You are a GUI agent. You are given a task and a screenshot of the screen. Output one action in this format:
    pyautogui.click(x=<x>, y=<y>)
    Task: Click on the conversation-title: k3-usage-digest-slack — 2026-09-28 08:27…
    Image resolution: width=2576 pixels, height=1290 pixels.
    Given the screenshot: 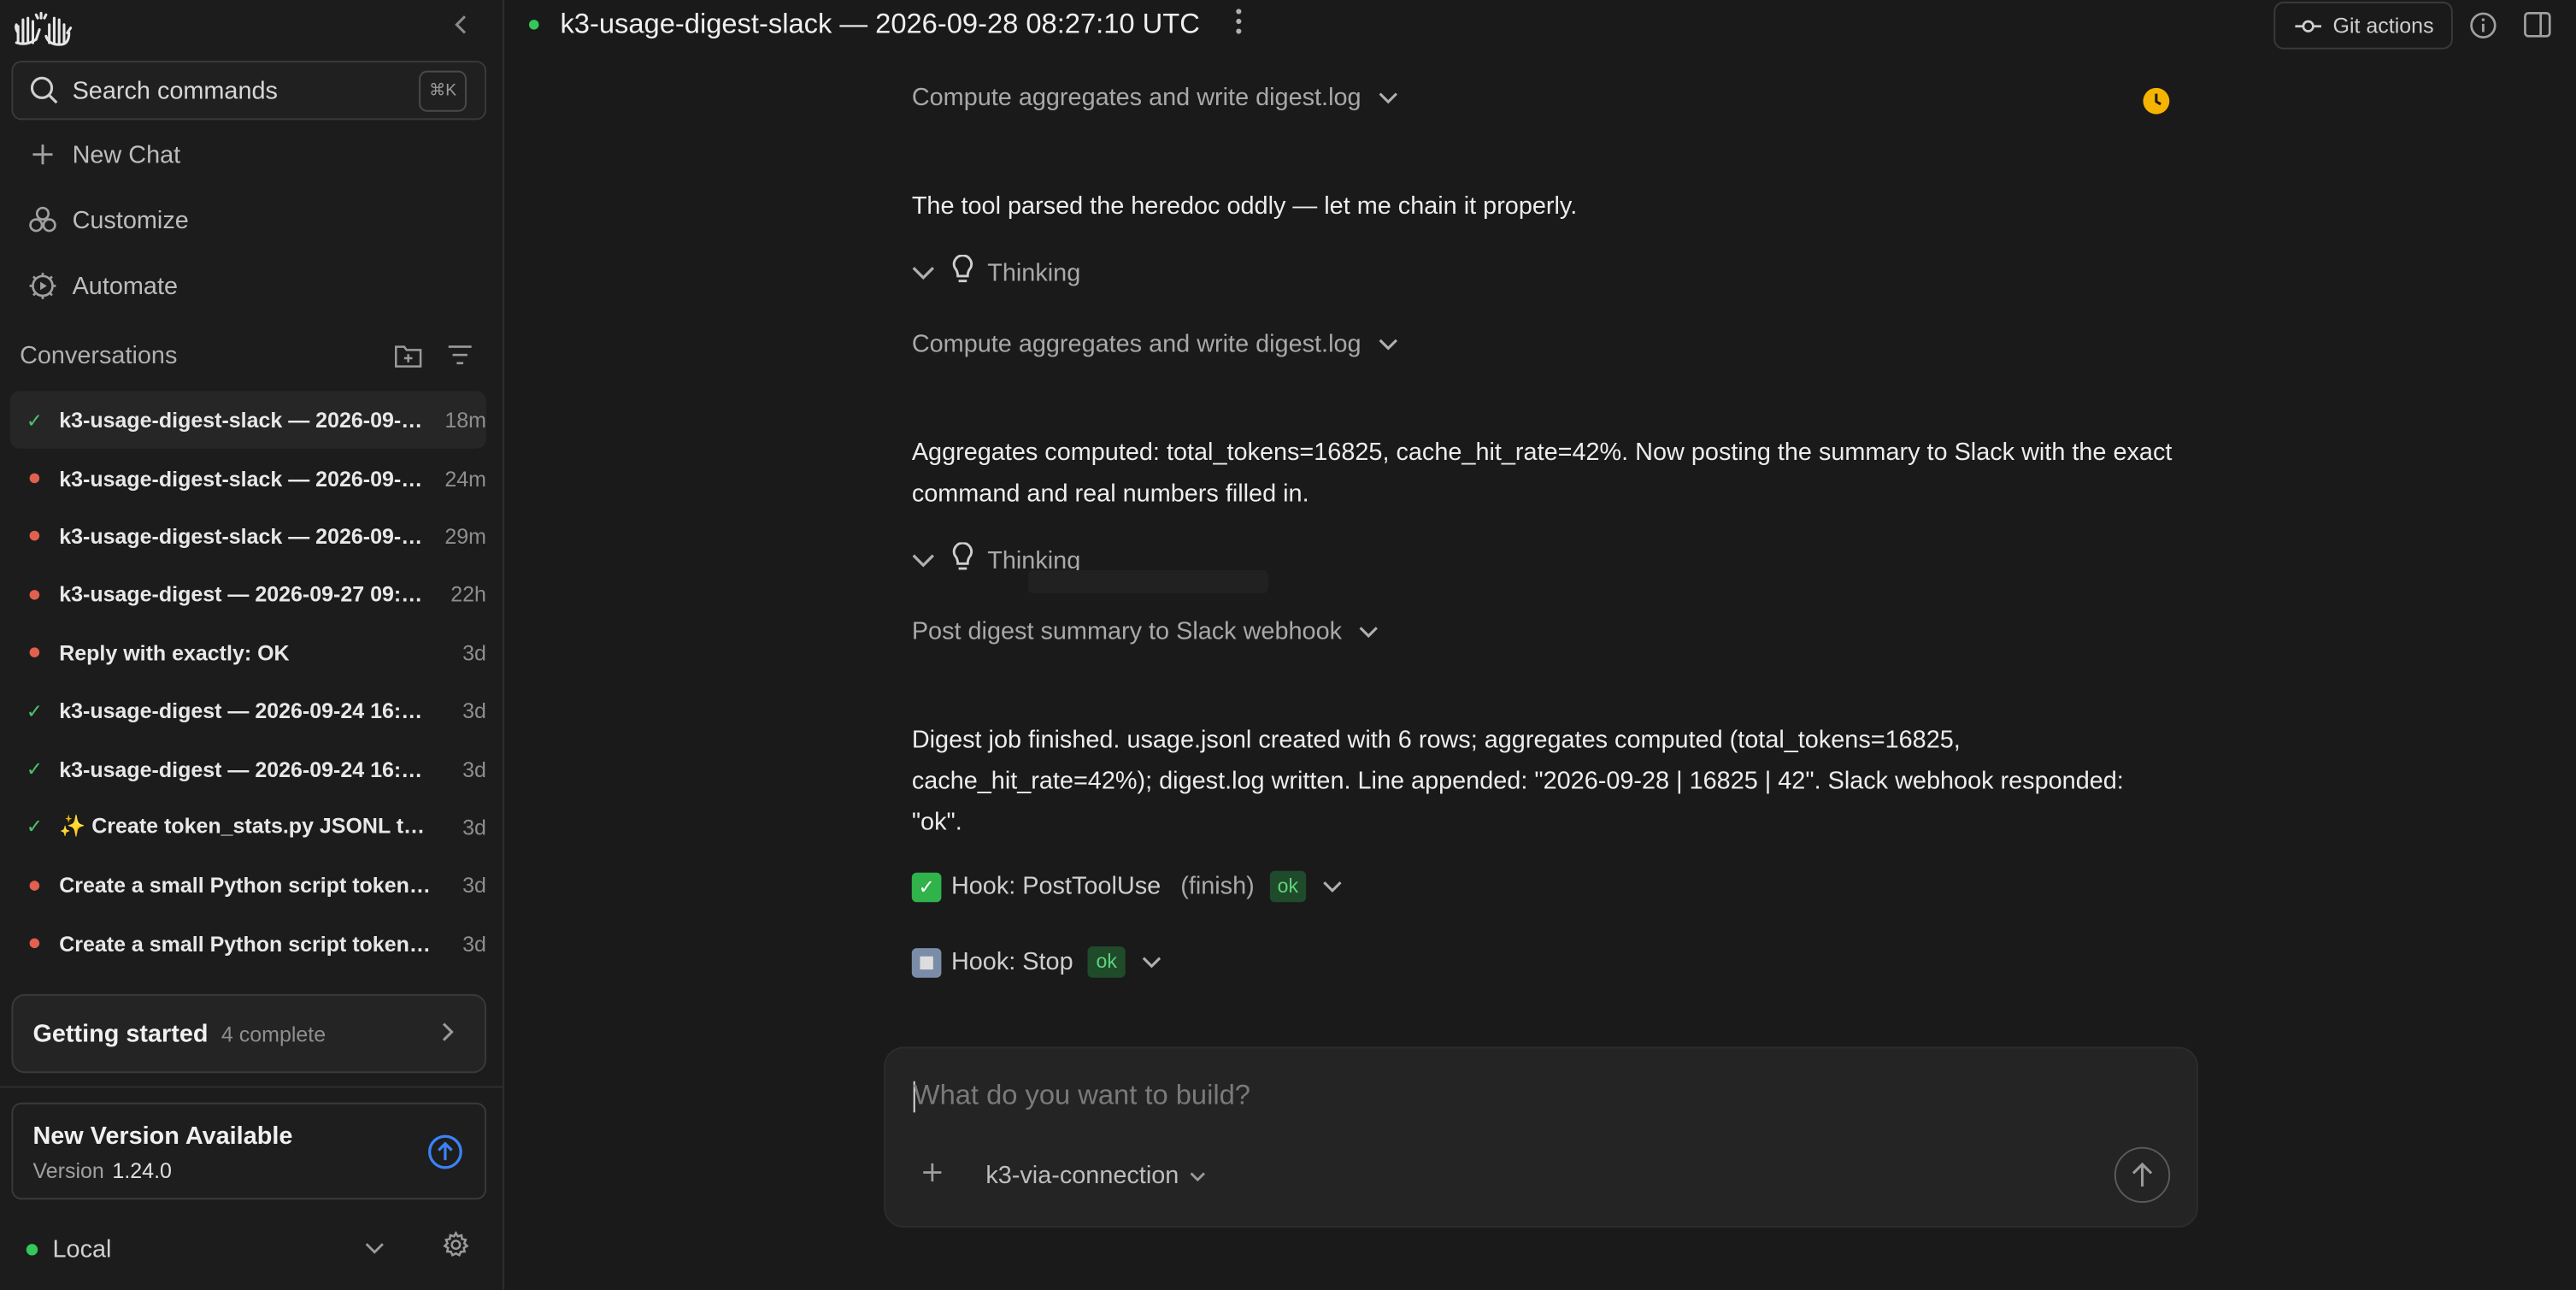 What is the action you would take?
    pyautogui.click(x=246, y=420)
    